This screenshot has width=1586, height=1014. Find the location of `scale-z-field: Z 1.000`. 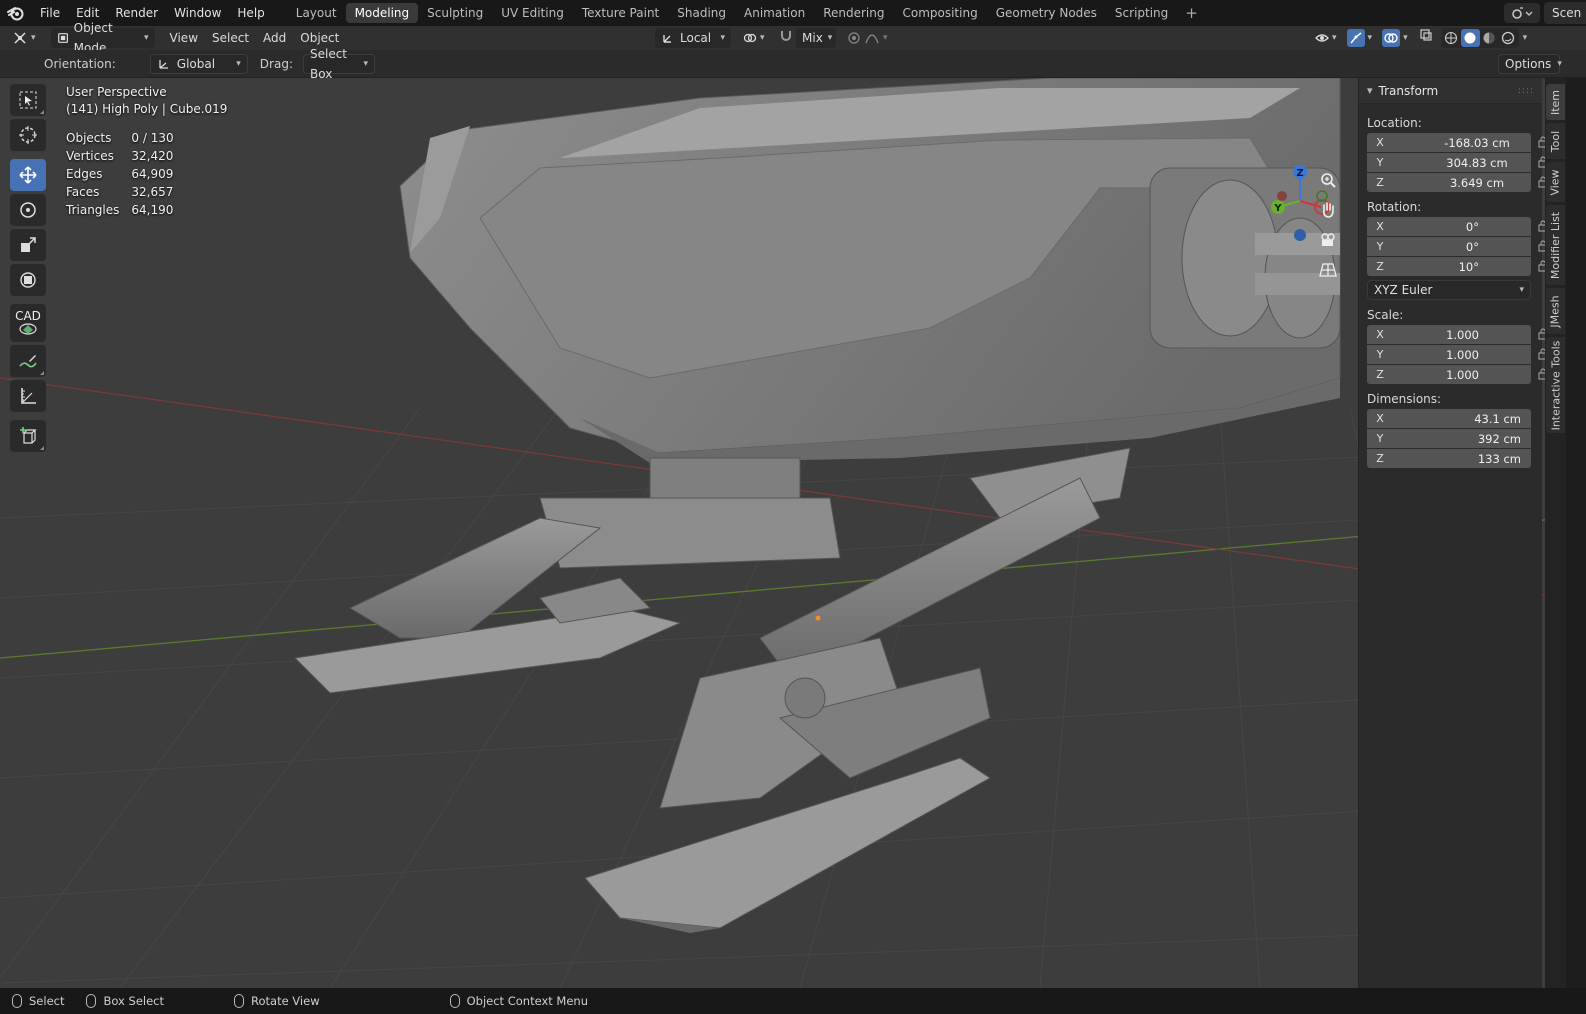

scale-z-field: Z 1.000 is located at coordinates (1457, 374).